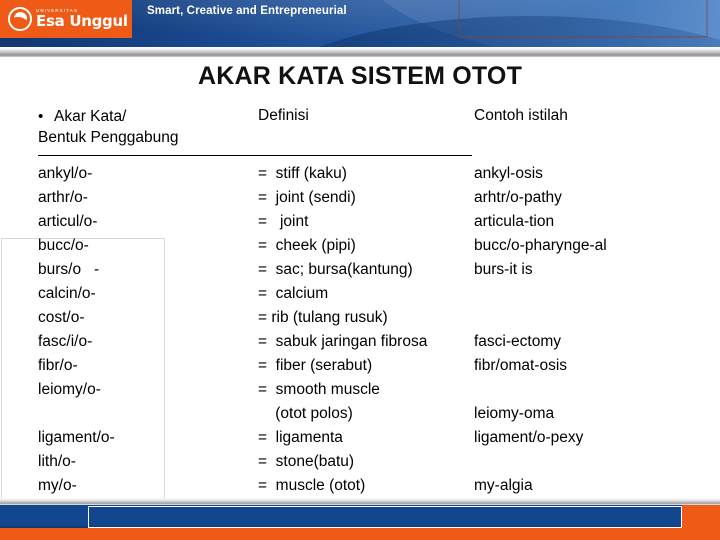 This screenshot has width=720, height=540. Describe the element at coordinates (508, 173) in the screenshot. I see `table-row-example: ankyl-osis` at that location.